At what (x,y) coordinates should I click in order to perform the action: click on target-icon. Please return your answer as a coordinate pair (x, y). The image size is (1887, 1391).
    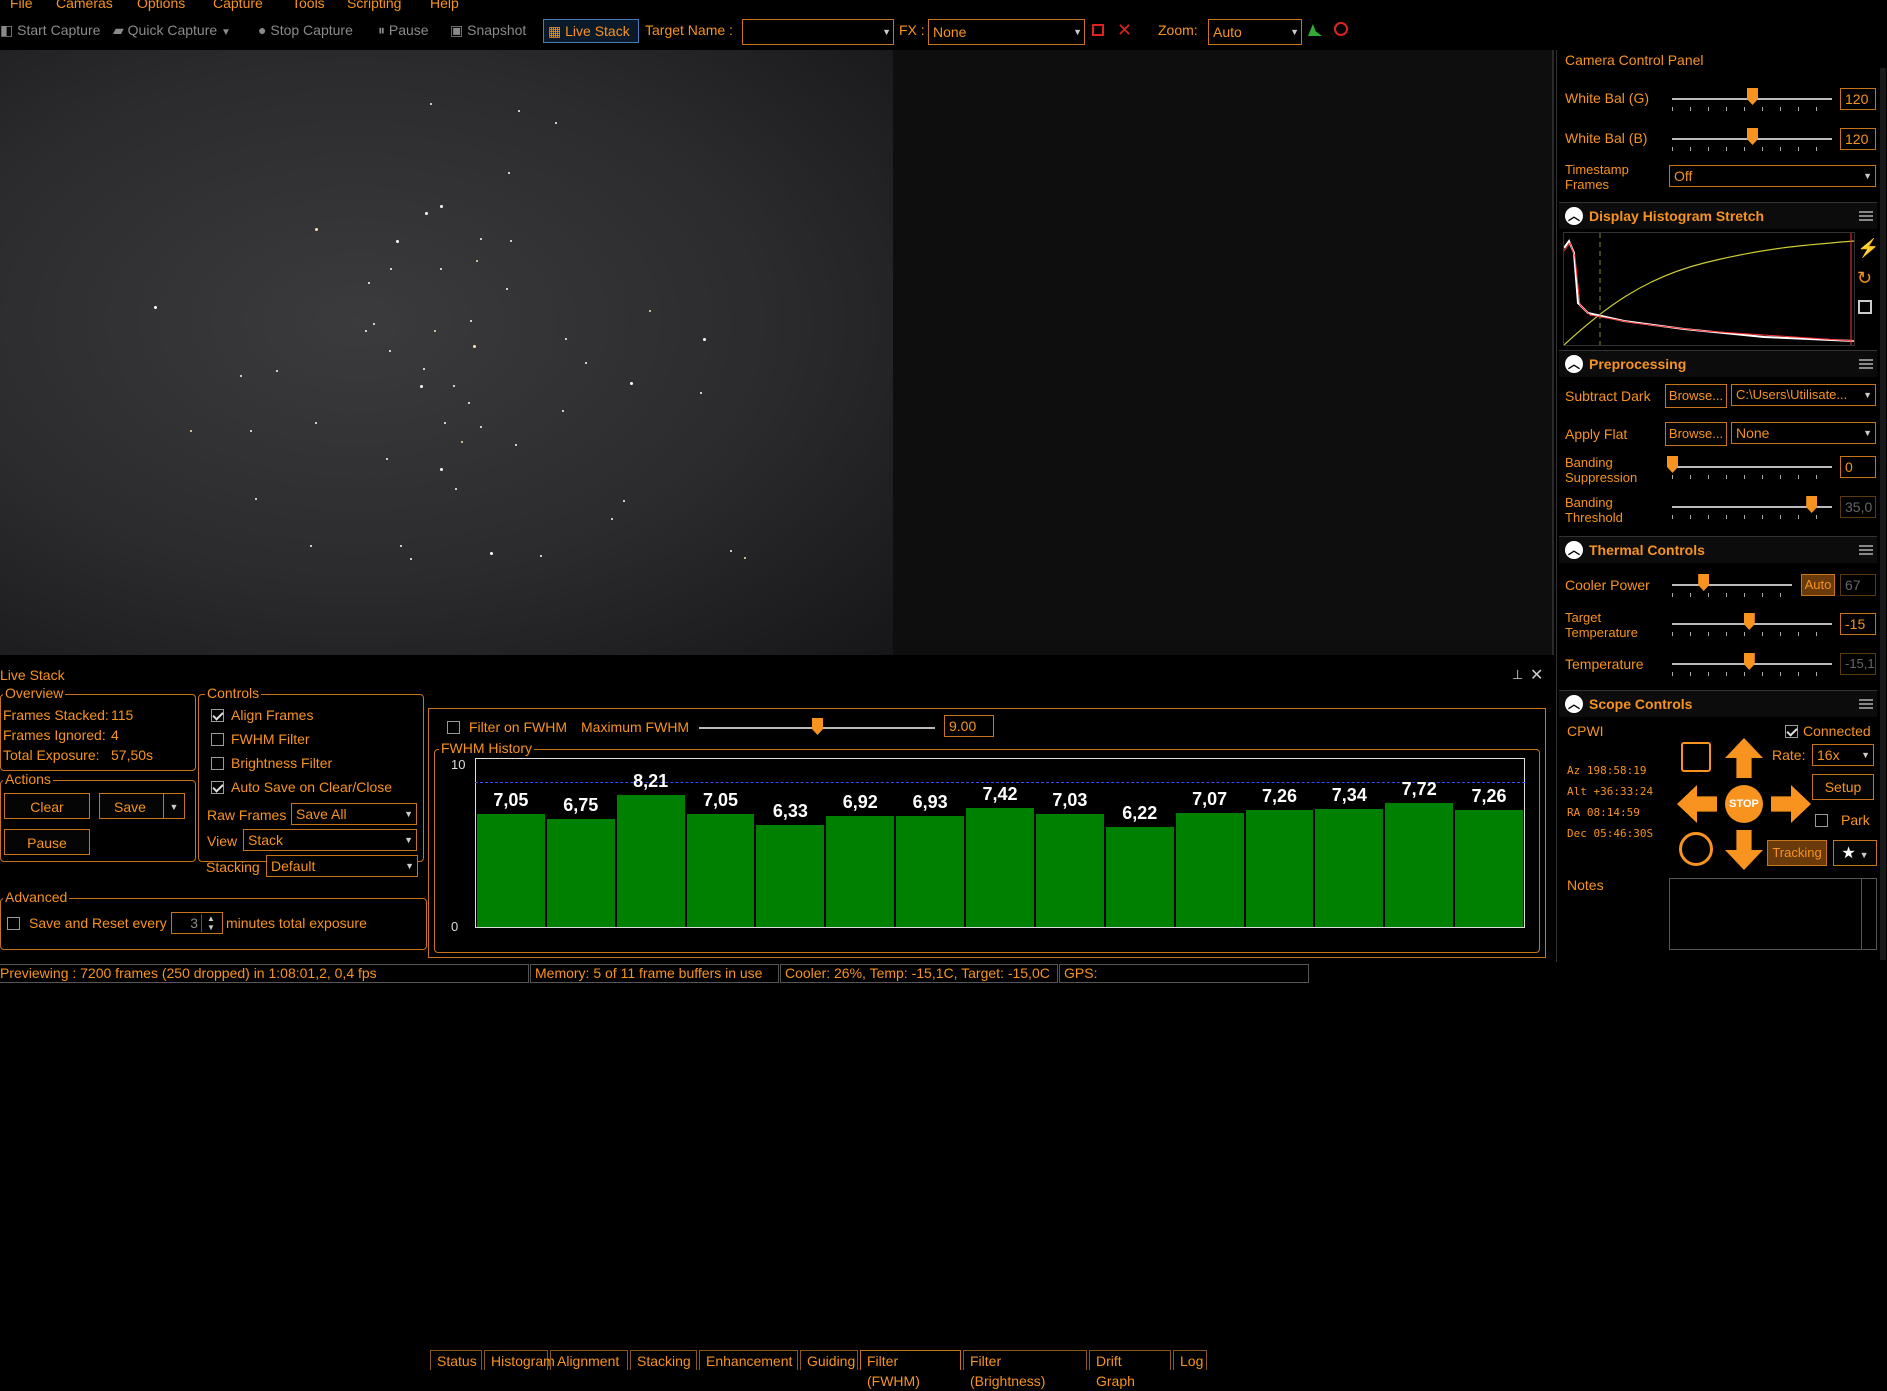
    Looking at the image, I should click on (1696, 849).